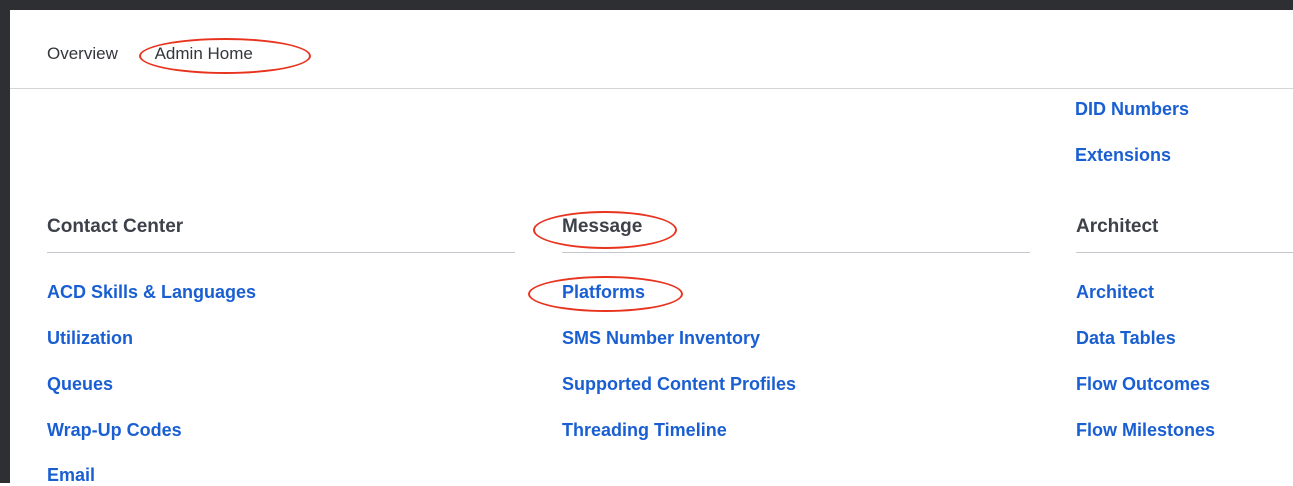  I want to click on link-architect: Architect, so click(1115, 292).